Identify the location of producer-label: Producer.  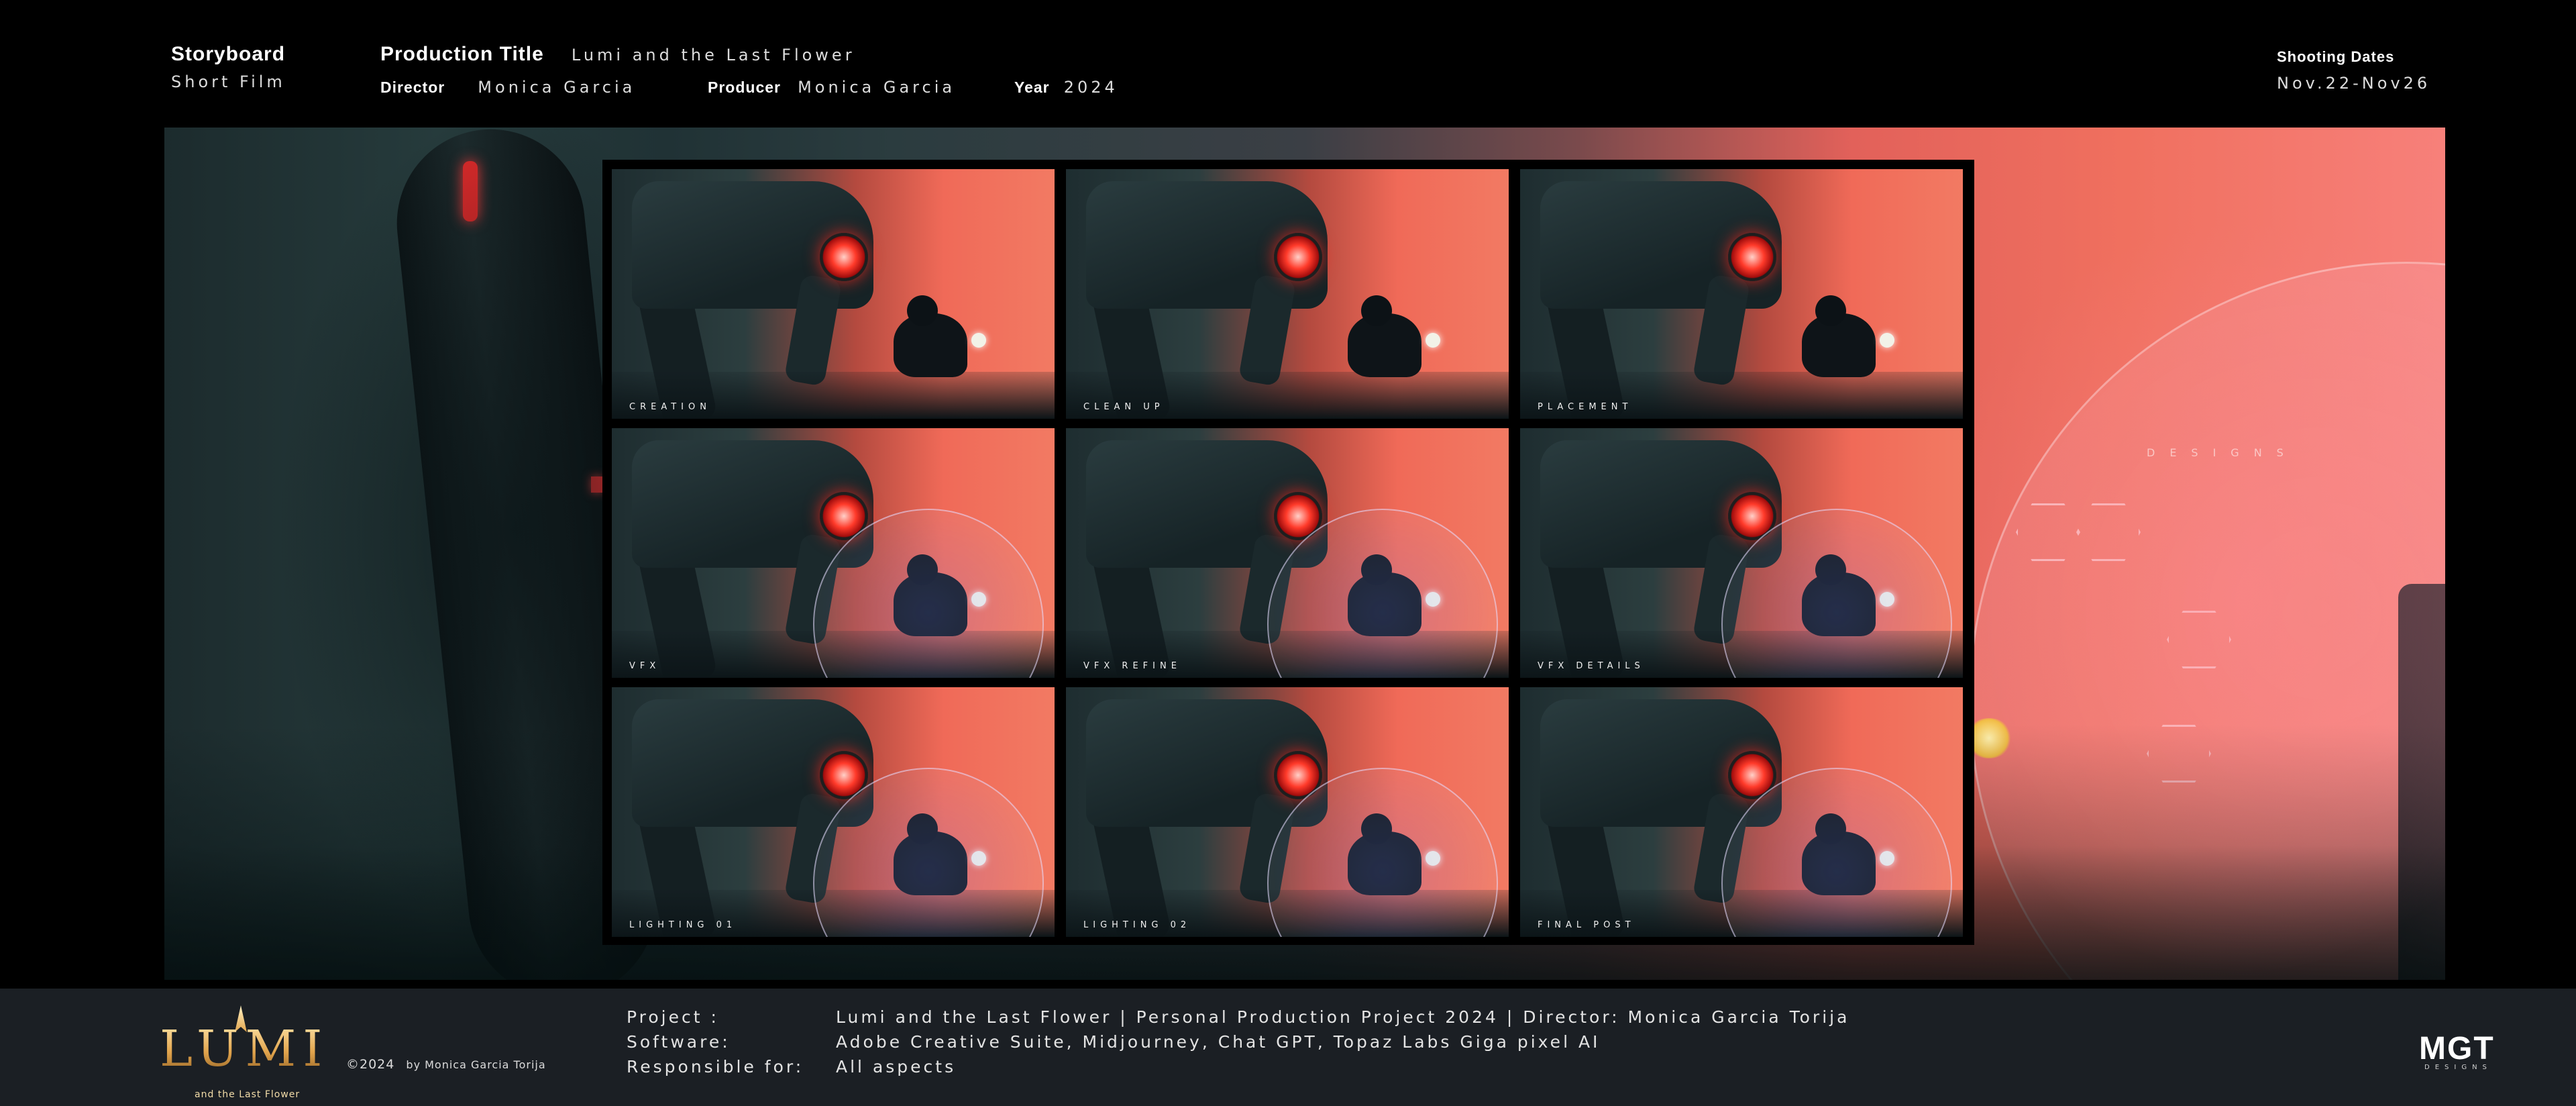
(744, 88).